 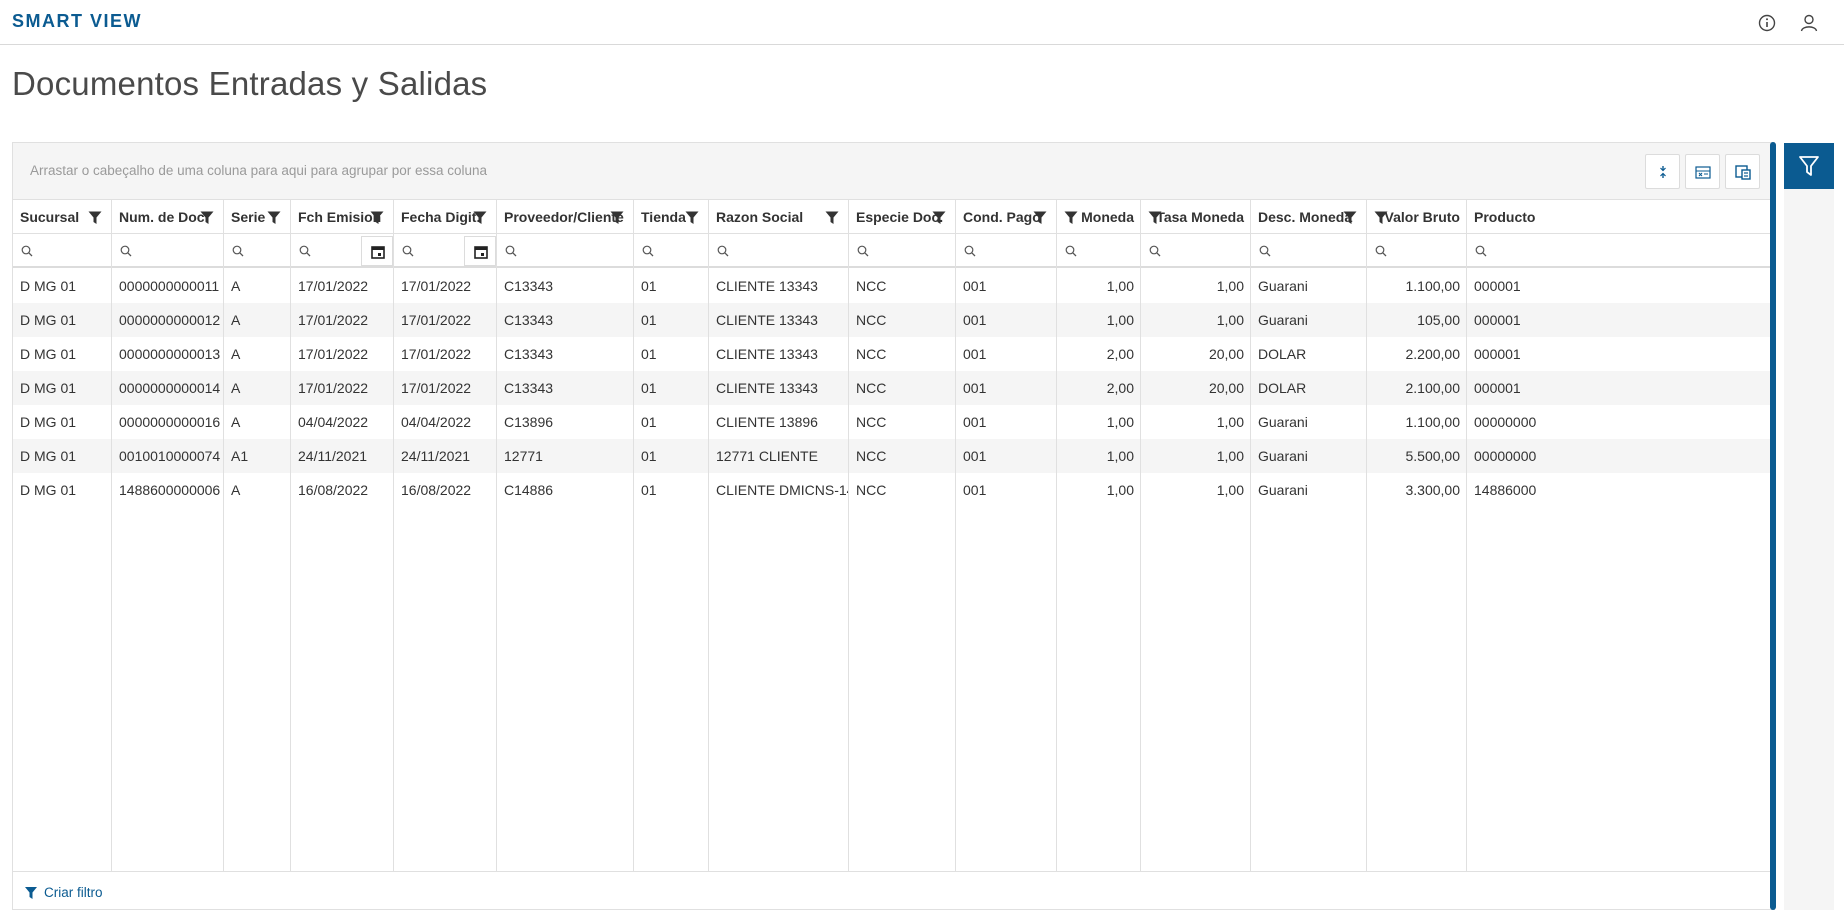 What do you see at coordinates (257, 216) in the screenshot?
I see `column-header: Serie` at bounding box center [257, 216].